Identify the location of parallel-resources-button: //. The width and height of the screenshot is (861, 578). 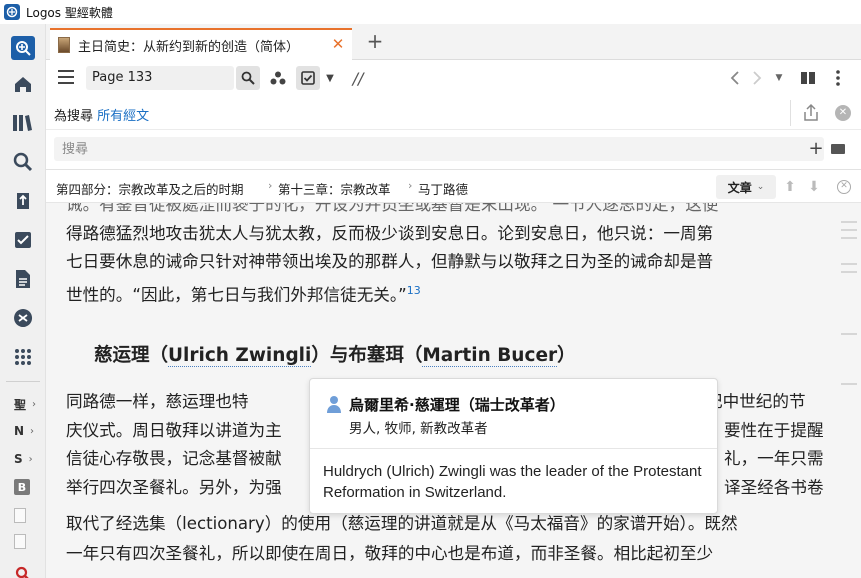
(358, 78).